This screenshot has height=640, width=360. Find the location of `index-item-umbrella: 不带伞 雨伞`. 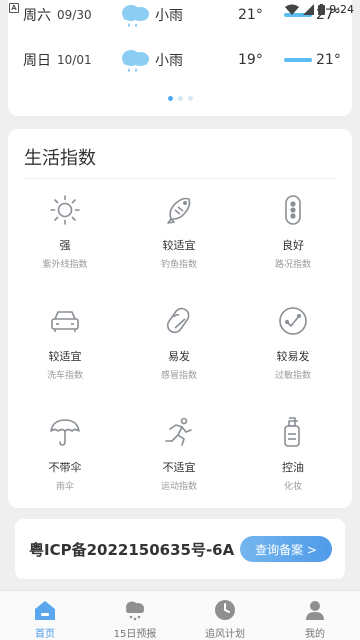

index-item-umbrella: 不带伞 雨伞 is located at coordinates (65, 464).